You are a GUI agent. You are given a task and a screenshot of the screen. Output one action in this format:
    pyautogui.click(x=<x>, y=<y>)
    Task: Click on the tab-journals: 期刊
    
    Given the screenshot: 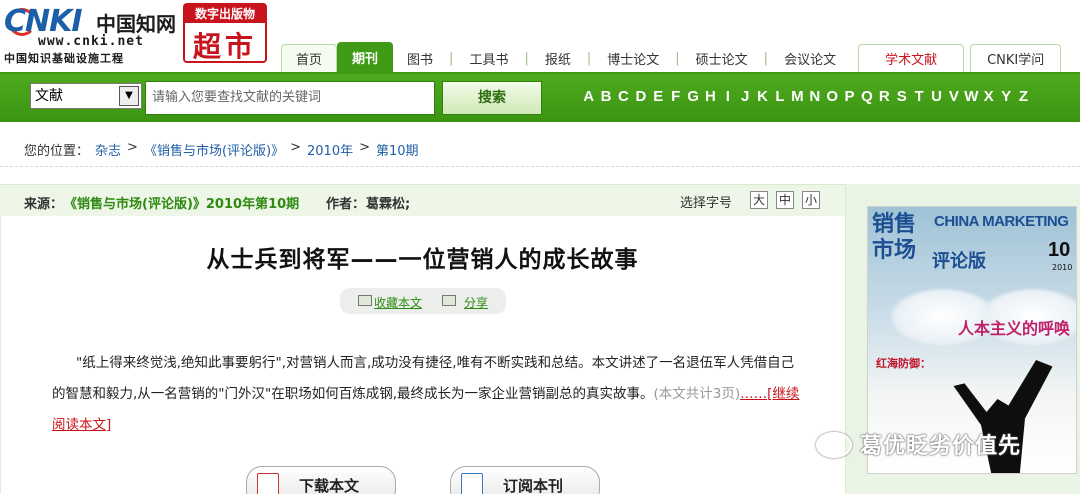 What is the action you would take?
    pyautogui.click(x=365, y=57)
    